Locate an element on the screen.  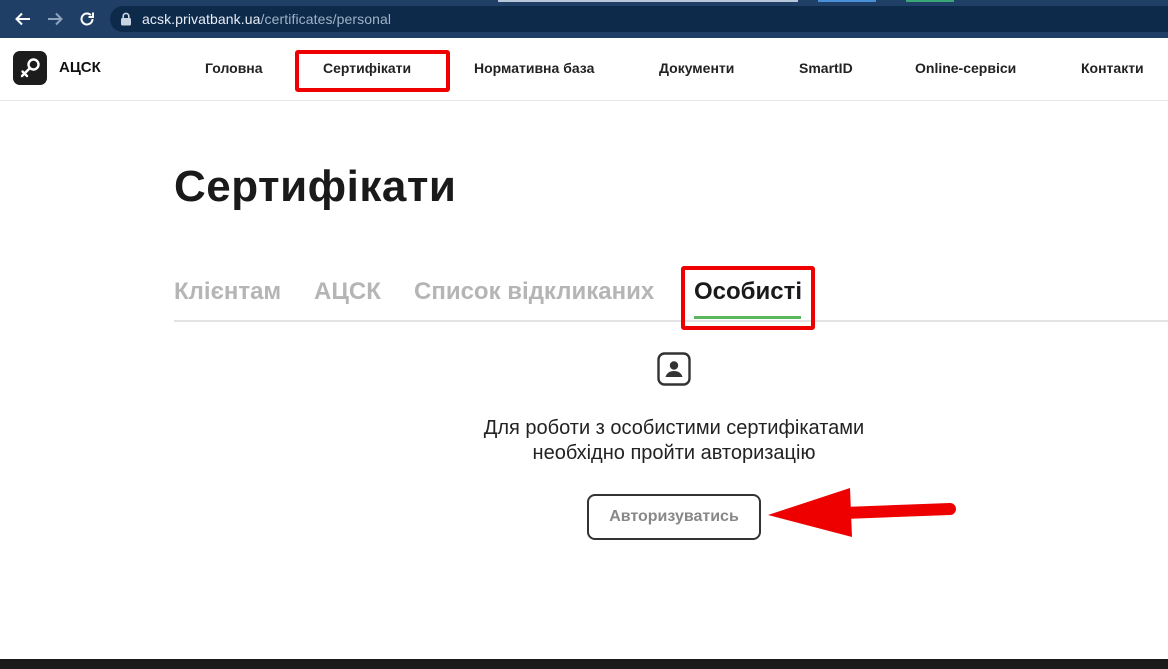
page-title: Сертифікати is located at coordinates (315, 186).